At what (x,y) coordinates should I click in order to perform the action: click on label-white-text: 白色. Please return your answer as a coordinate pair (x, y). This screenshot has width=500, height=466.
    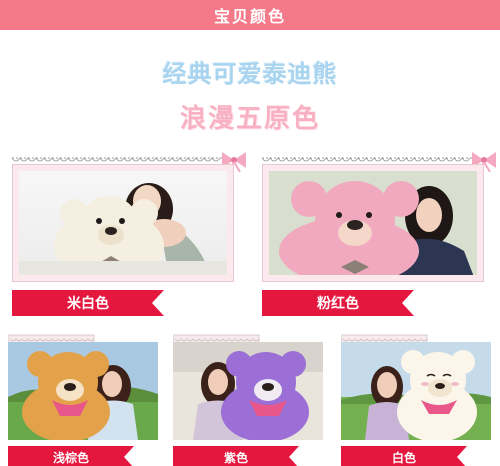
    Looking at the image, I should click on (403, 457).